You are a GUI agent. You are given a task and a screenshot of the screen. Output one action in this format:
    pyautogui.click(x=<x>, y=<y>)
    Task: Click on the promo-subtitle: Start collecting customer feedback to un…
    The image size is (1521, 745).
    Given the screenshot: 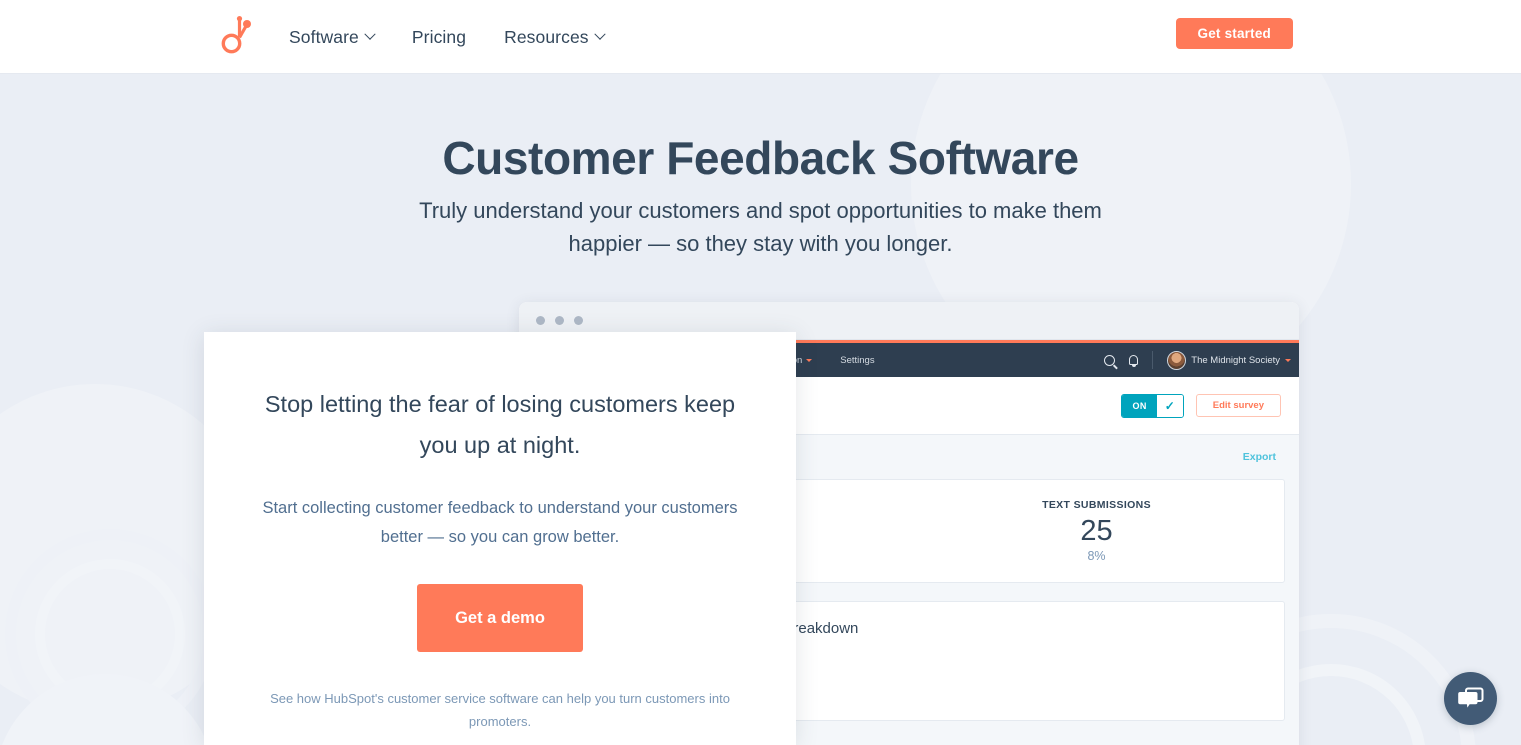 What is the action you would take?
    pyautogui.click(x=500, y=522)
    